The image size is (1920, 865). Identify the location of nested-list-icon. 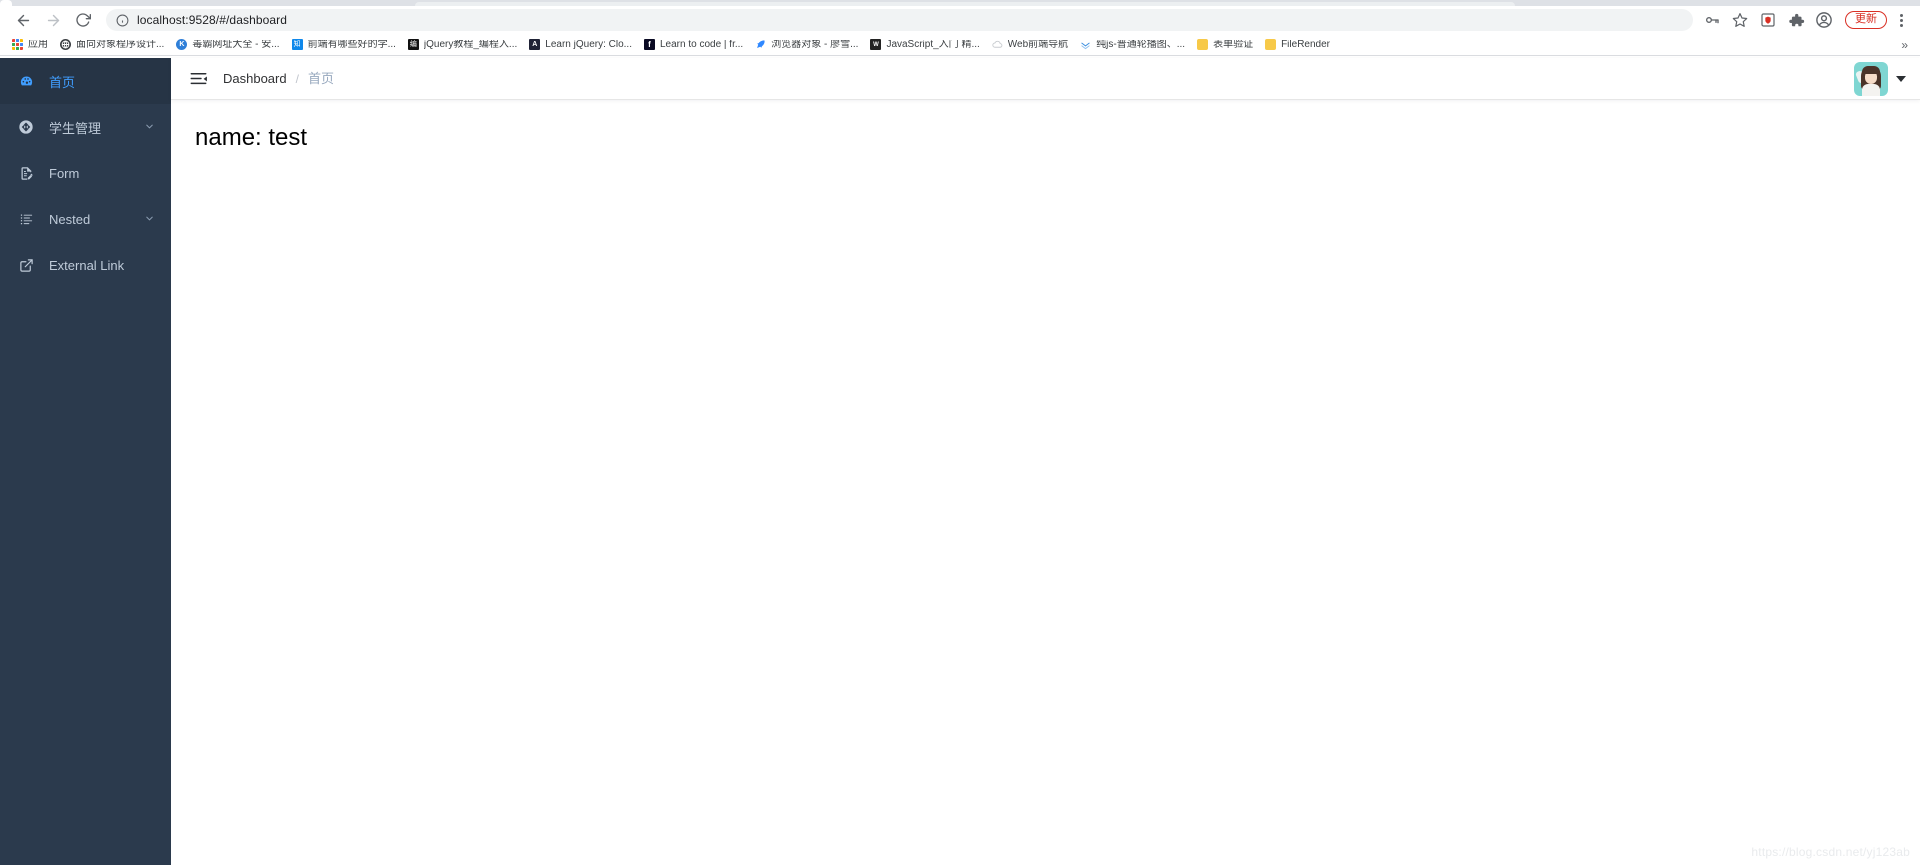
(26, 219).